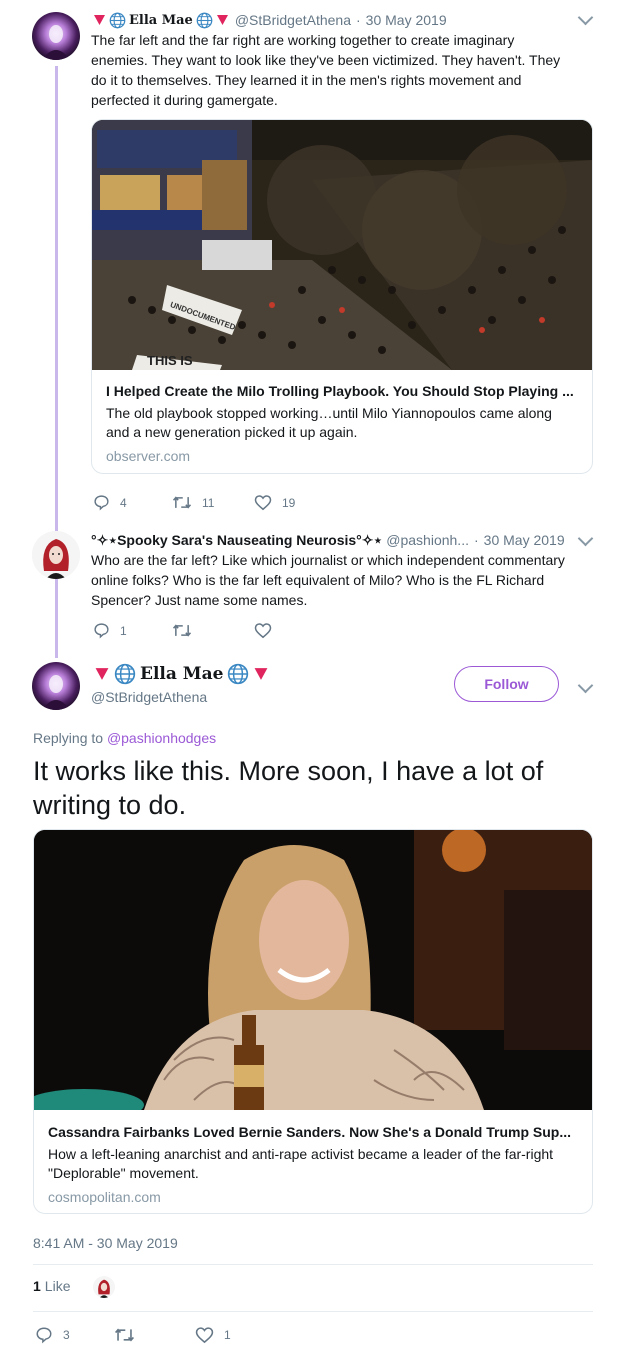  I want to click on replying-to-link: @pashionhodges, so click(161, 738).